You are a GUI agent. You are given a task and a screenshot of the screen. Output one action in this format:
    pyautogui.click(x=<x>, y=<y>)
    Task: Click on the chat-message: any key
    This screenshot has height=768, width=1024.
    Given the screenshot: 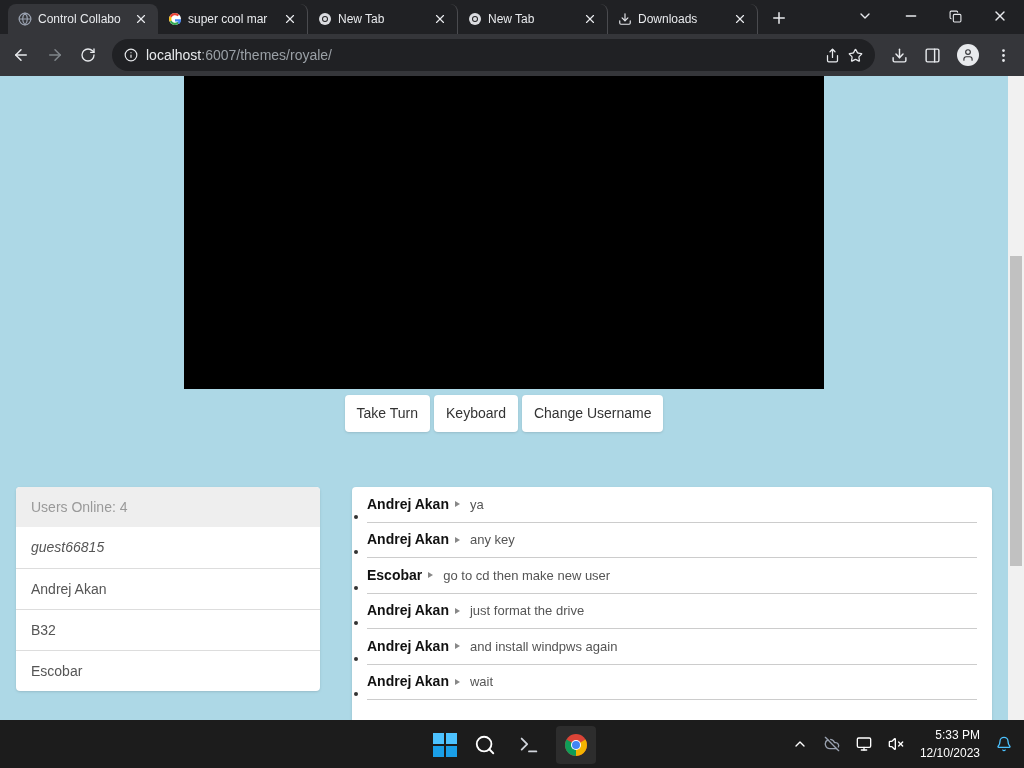 What is the action you would take?
    pyautogui.click(x=492, y=540)
    